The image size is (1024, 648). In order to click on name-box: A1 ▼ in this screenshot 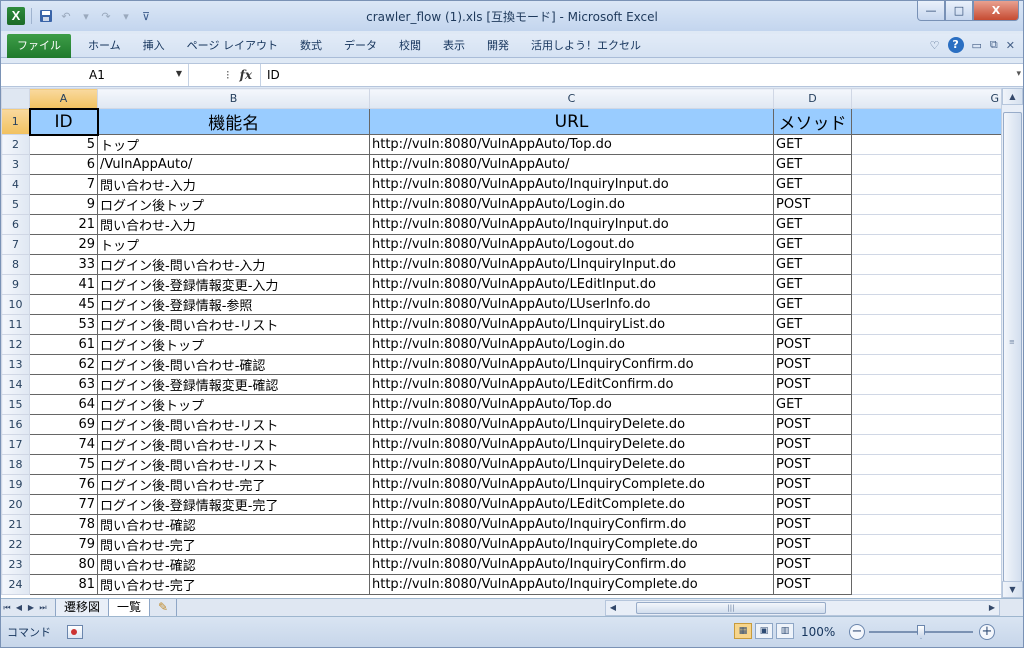, I will do `click(95, 75)`.